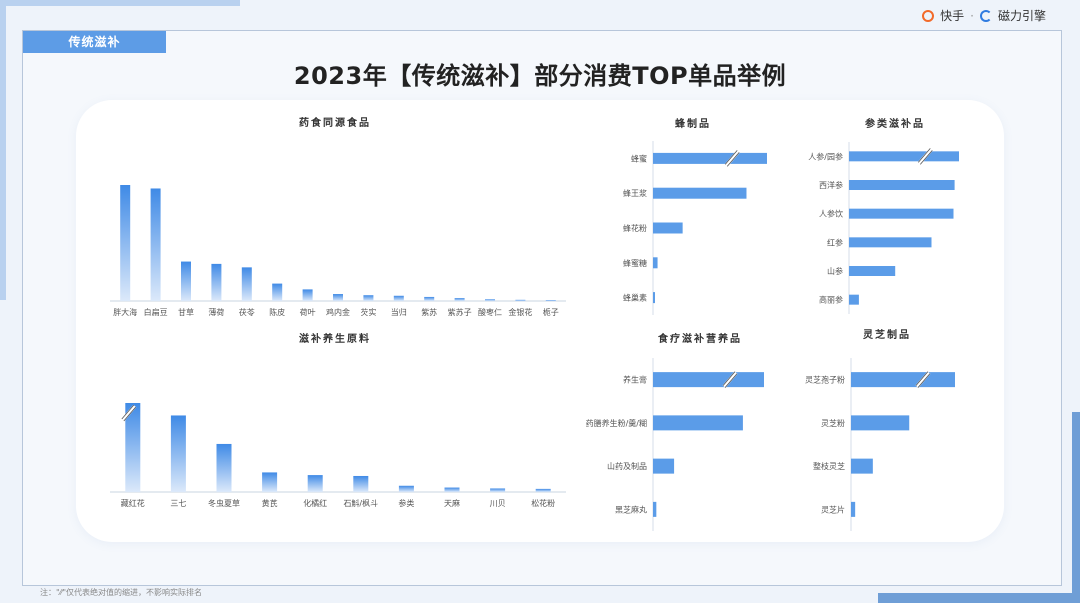 This screenshot has width=1080, height=603. I want to click on x-tick-label: 紫苏, so click(429, 312).